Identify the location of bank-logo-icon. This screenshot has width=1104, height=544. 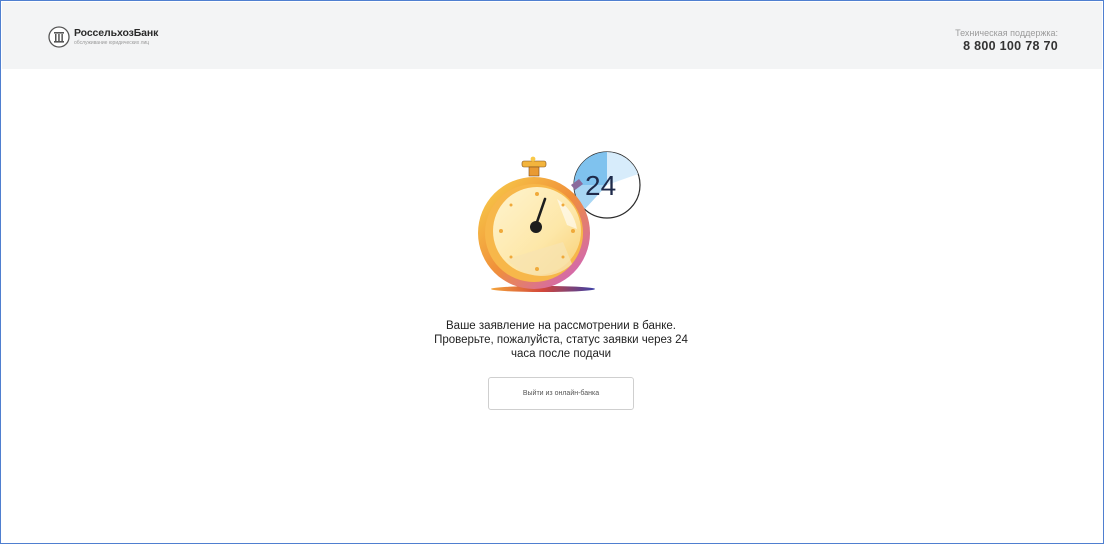
(59, 37).